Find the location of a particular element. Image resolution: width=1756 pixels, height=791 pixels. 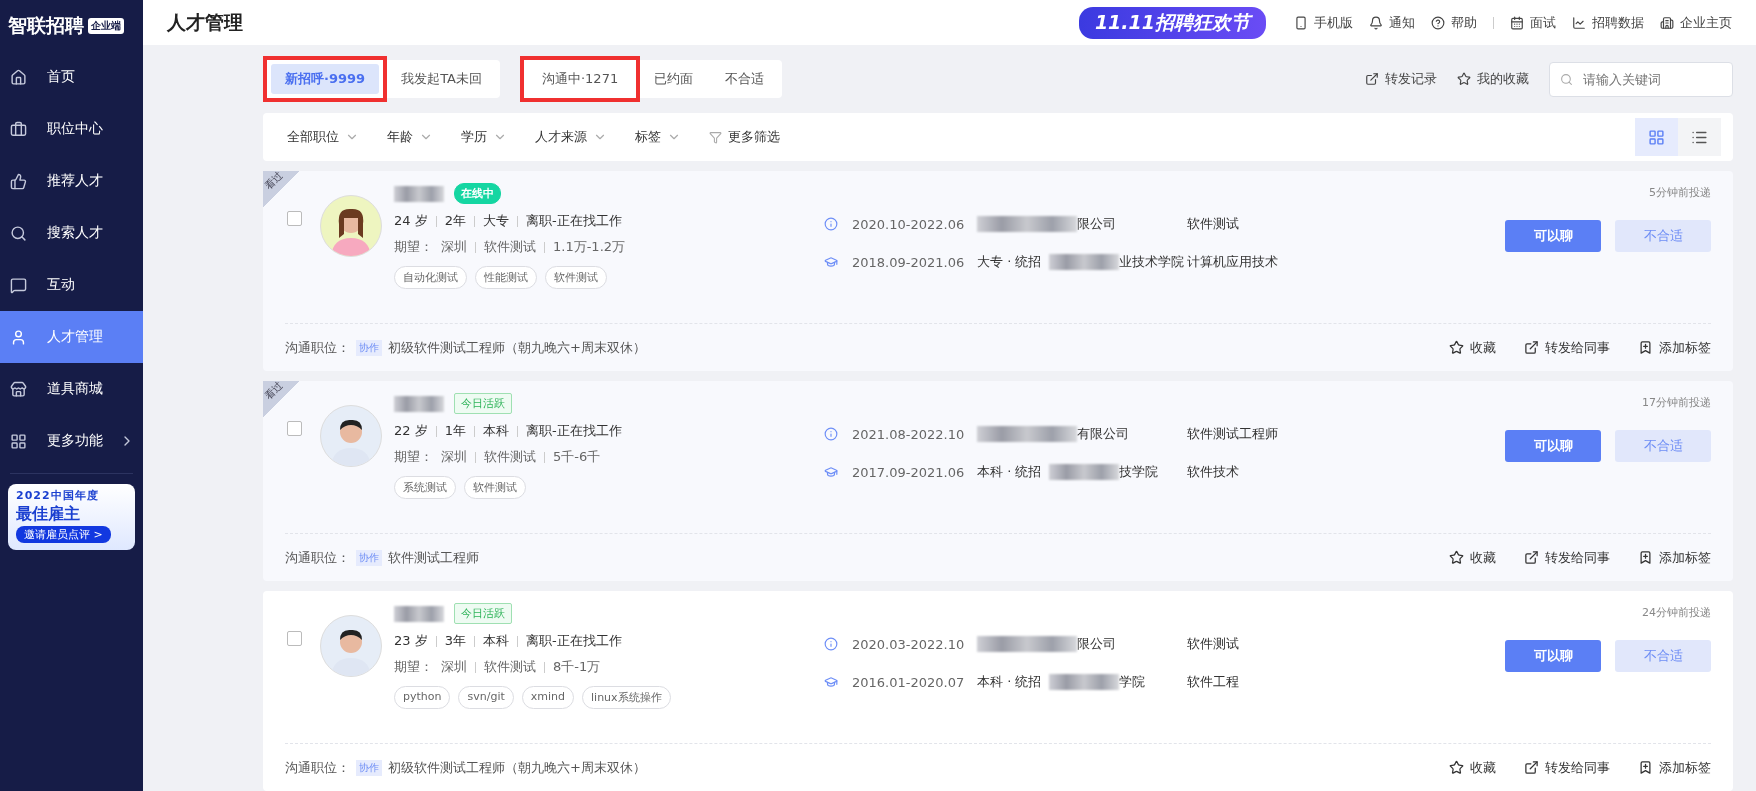

header-link: 帮助 is located at coordinates (1454, 22).